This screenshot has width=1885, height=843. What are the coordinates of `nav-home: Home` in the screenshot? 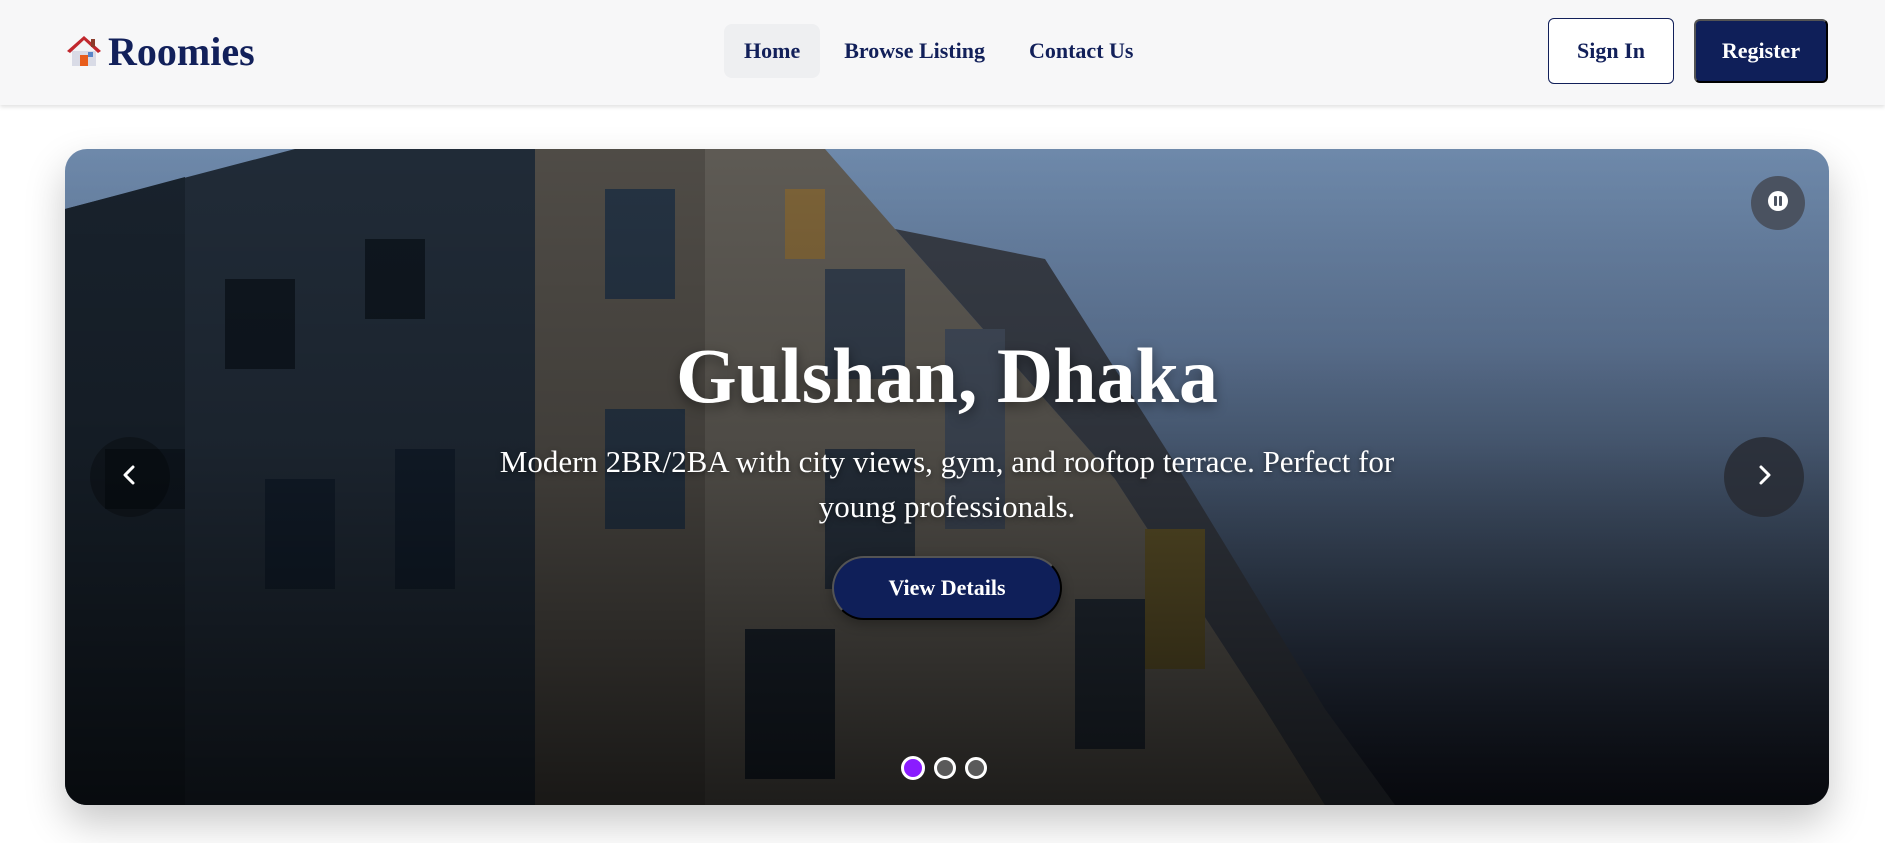 It's located at (772, 51).